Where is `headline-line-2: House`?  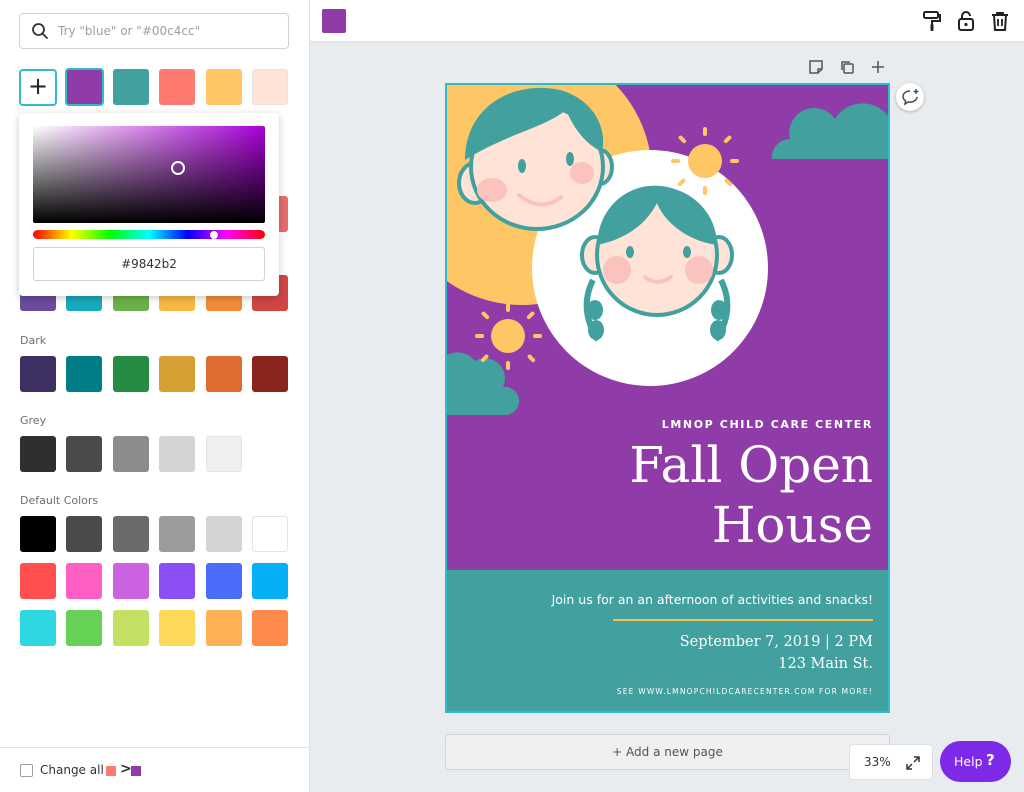 headline-line-2: House is located at coordinates (792, 525).